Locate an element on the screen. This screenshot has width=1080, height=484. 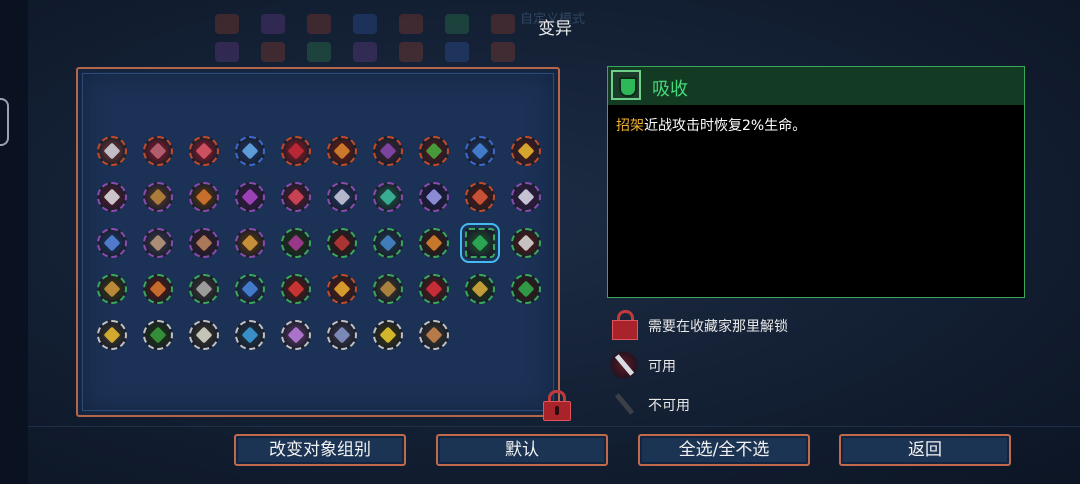
sword-icon is located at coordinates (112, 151).